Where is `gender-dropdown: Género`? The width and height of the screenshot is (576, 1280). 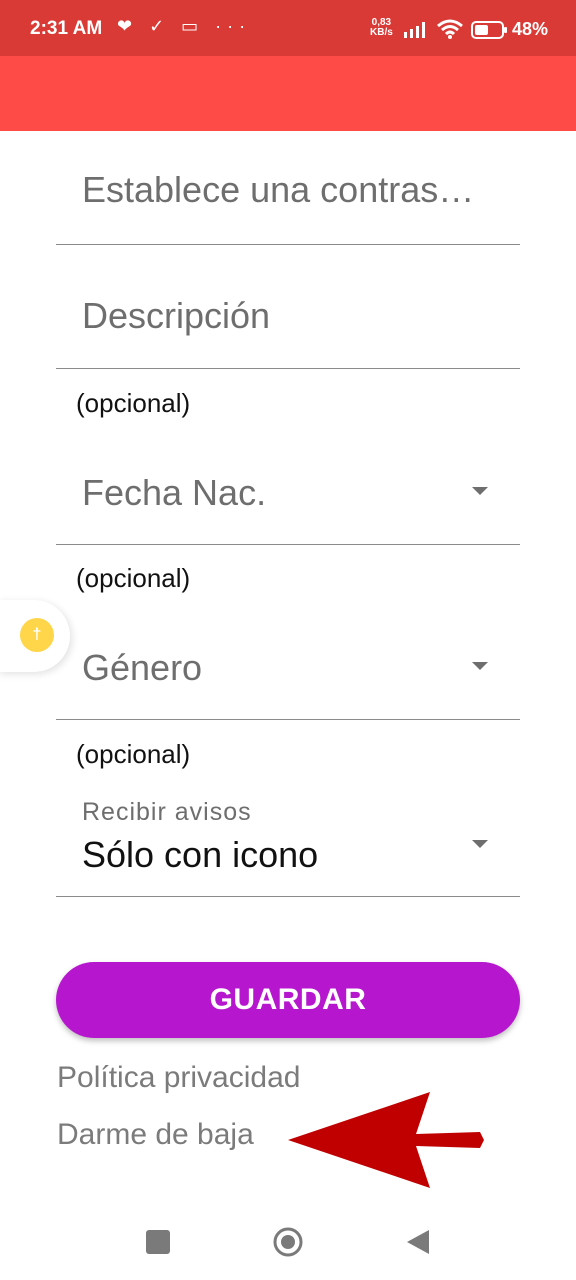 gender-dropdown: Género is located at coordinates (288, 662).